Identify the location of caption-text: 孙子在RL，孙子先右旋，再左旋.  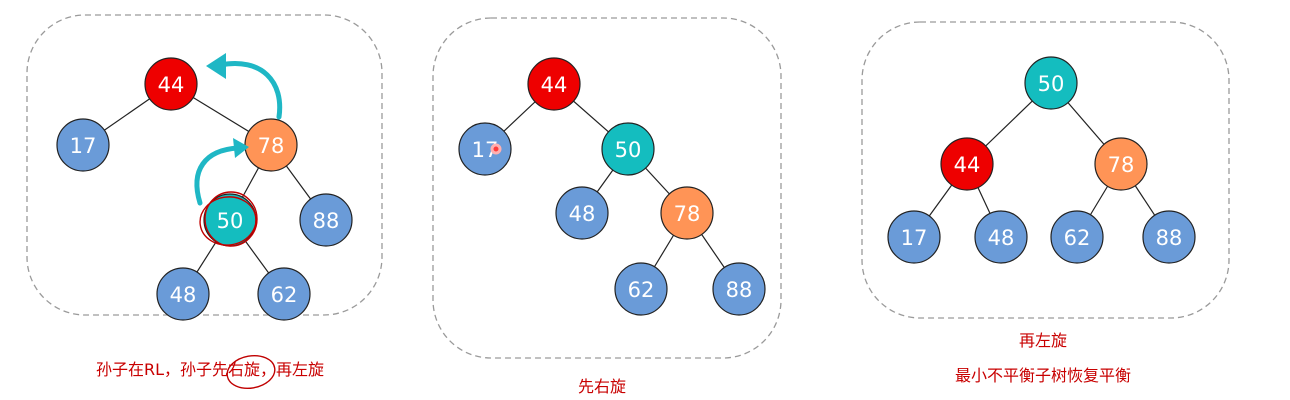
(210, 369).